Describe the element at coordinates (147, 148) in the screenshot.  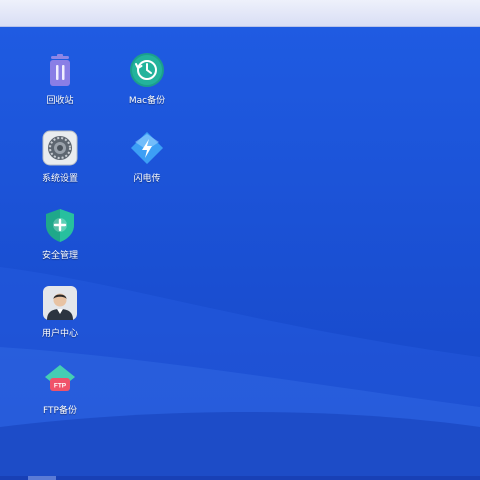
I see `lightning-transfer-icon` at that location.